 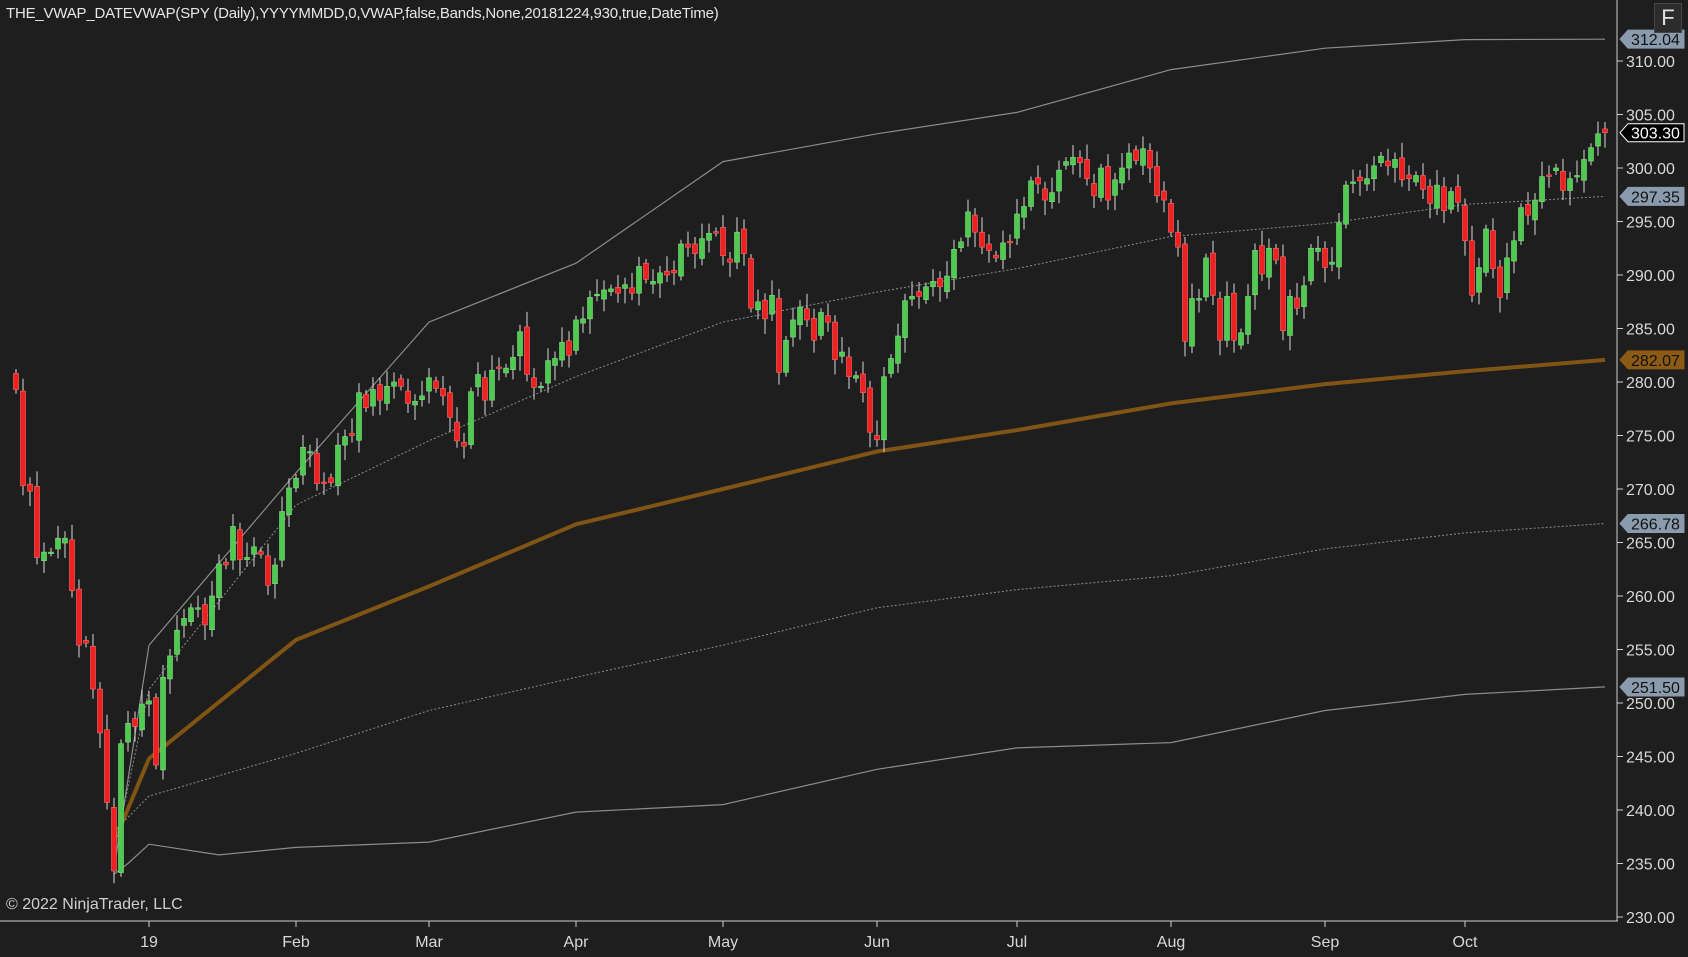 I want to click on y-tick-label: 240.00, so click(x=1650, y=811).